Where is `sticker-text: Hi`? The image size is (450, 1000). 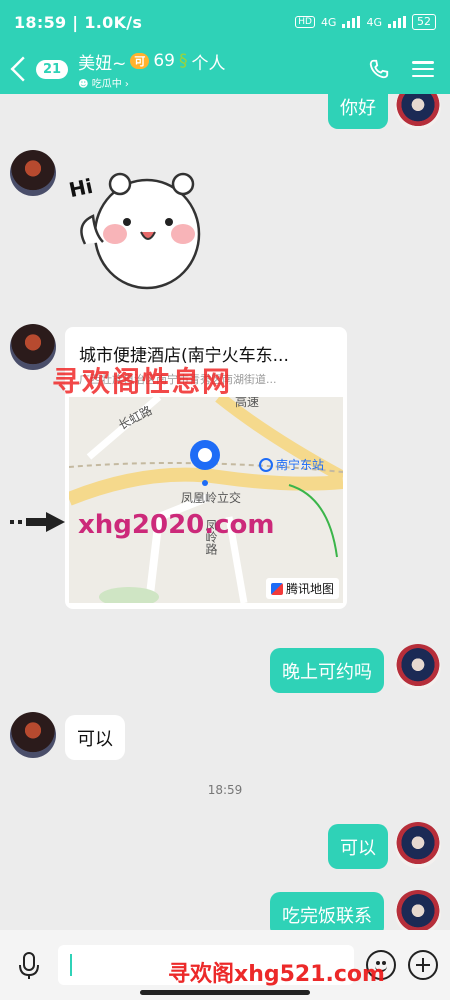 sticker-text: Hi is located at coordinates (80, 188).